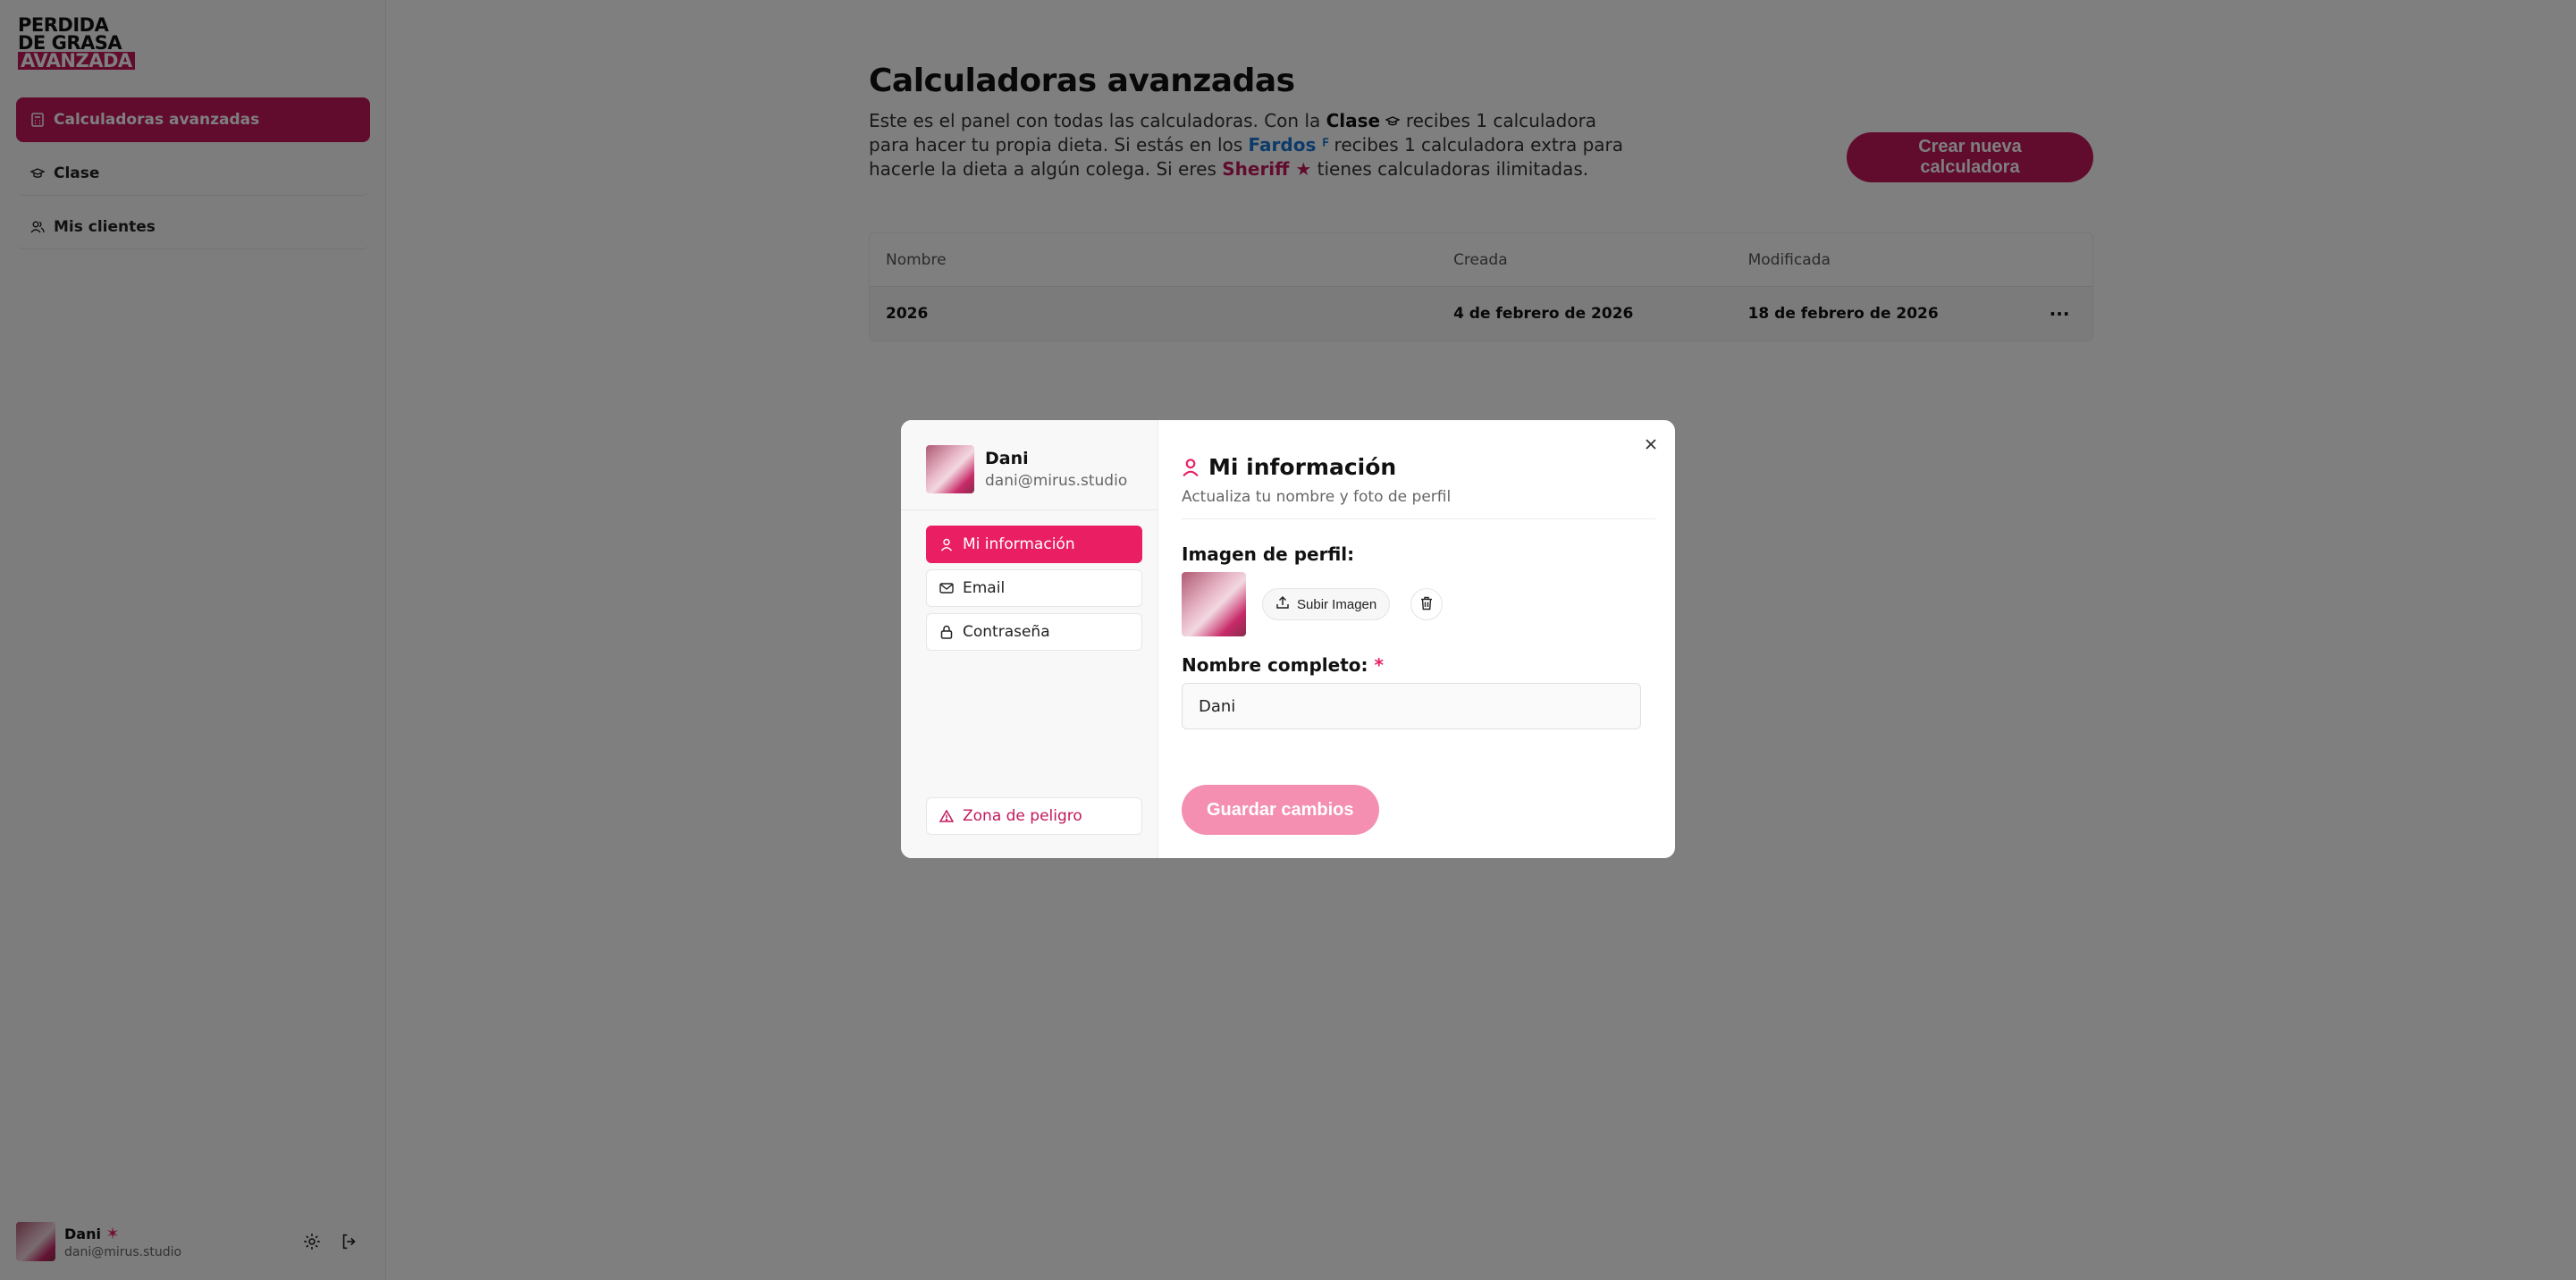 The width and height of the screenshot is (2576, 1280). What do you see at coordinates (1023, 816) in the screenshot?
I see `danger-zone-label: Zona de peligro` at bounding box center [1023, 816].